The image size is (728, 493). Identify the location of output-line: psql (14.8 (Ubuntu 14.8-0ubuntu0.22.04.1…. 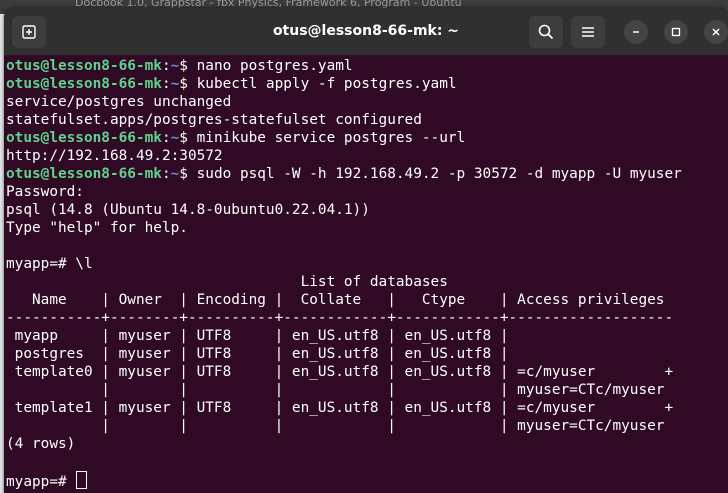
(365, 210).